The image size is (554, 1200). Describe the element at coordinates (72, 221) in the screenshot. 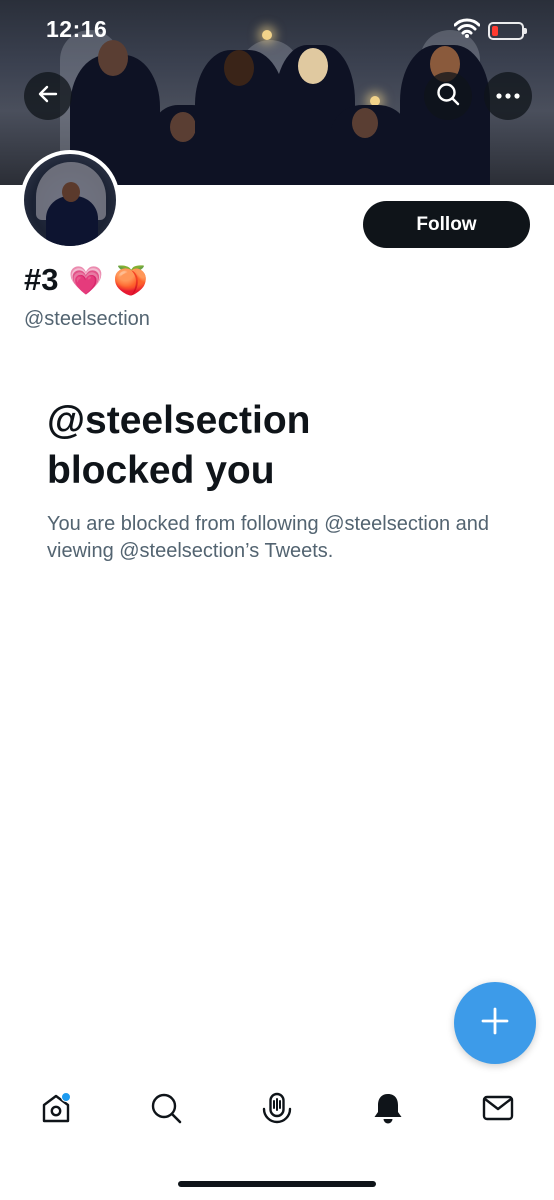

I see `avatar-person` at that location.